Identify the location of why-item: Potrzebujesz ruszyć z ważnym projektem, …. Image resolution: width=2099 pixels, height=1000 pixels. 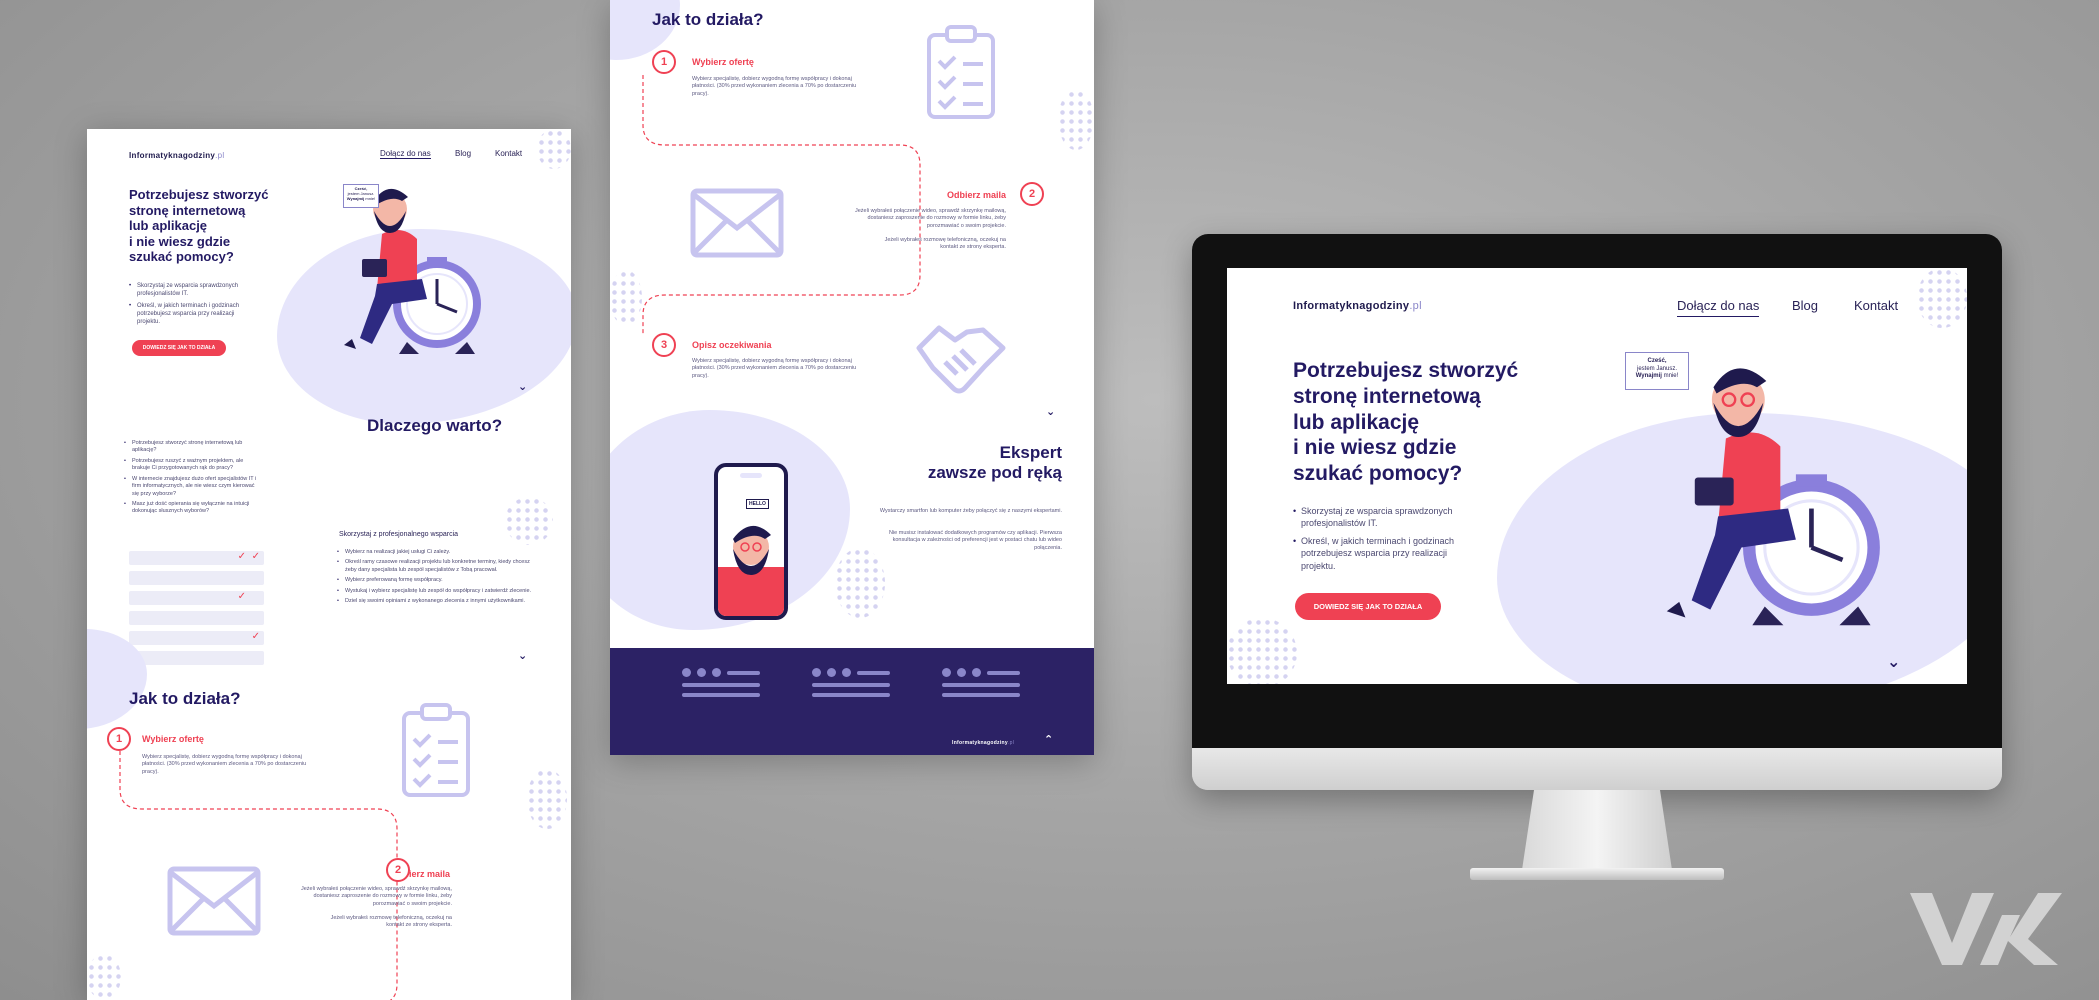
(193, 465).